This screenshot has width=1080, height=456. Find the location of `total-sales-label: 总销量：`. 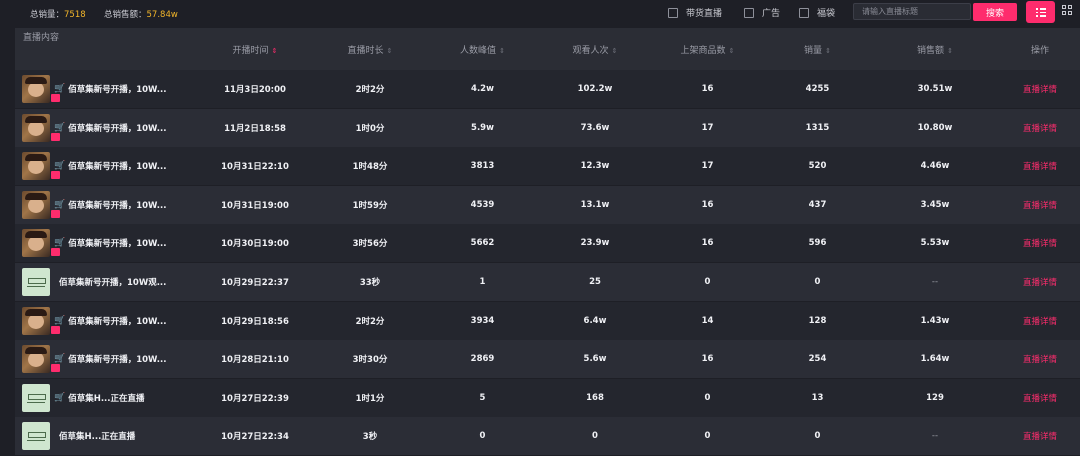

total-sales-label: 总销量： is located at coordinates (47, 15).